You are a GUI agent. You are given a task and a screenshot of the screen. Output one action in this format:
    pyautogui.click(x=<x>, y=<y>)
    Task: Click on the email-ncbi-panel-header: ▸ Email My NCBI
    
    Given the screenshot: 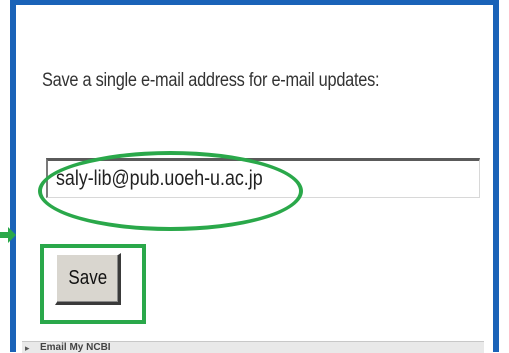 What is the action you would take?
    pyautogui.click(x=253, y=347)
    